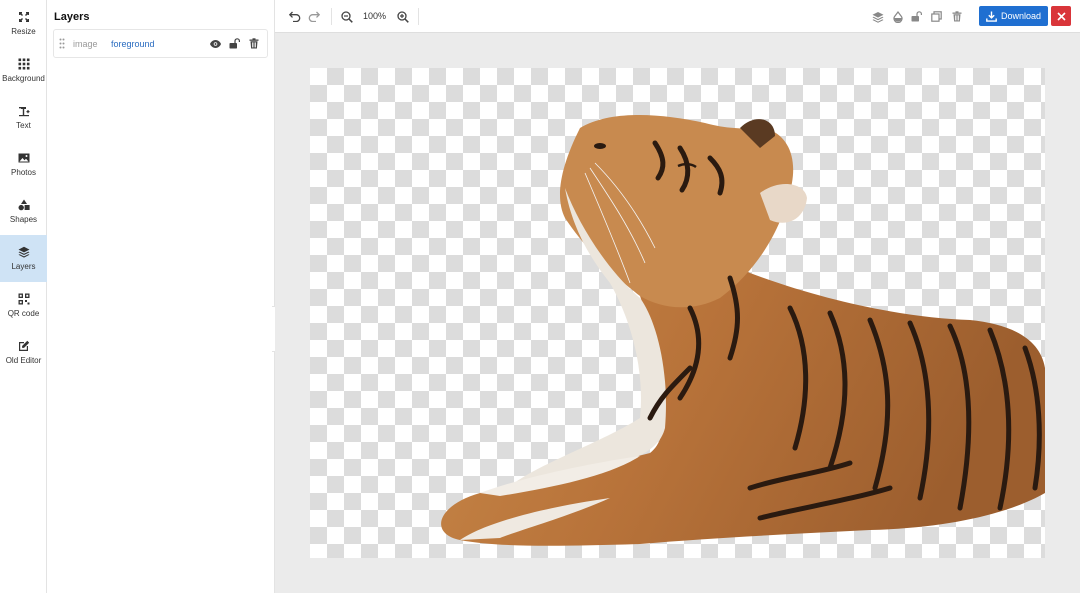 This screenshot has height=593, width=1080. I want to click on download-label: Download, so click(1021, 16).